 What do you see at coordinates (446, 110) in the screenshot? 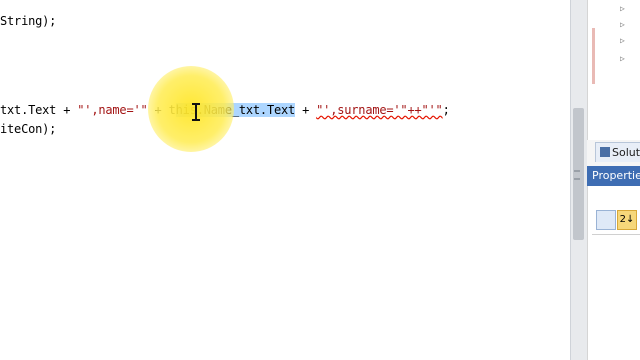
I see `code-token: ;` at bounding box center [446, 110].